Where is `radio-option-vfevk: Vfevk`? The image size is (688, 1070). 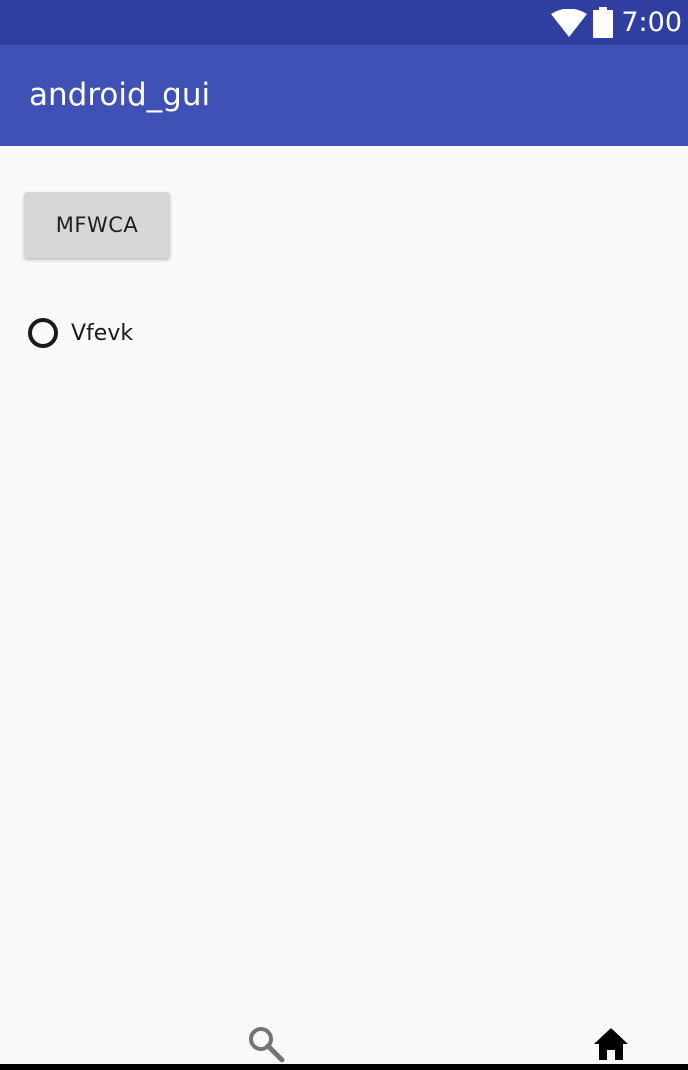
radio-option-vfevk: Vfevk is located at coordinates (80, 333).